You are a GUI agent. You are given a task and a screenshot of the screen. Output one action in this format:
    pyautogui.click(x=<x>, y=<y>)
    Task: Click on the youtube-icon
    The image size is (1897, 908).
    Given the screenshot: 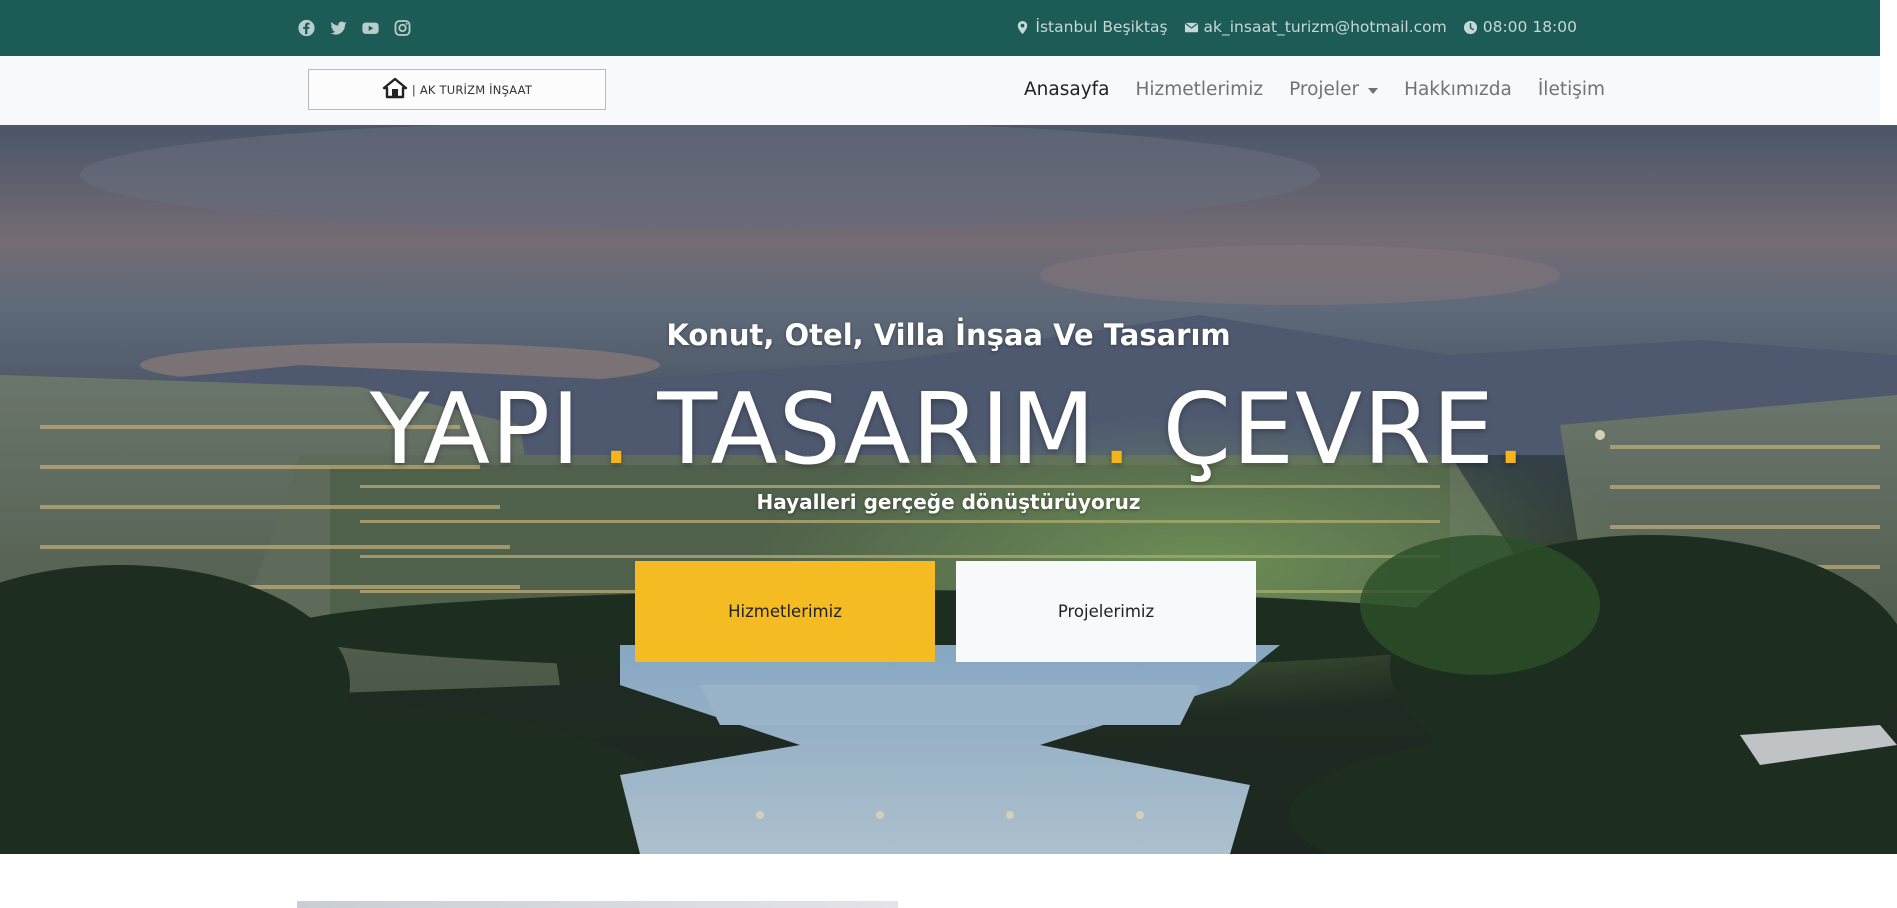 What is the action you would take?
    pyautogui.click(x=370, y=28)
    